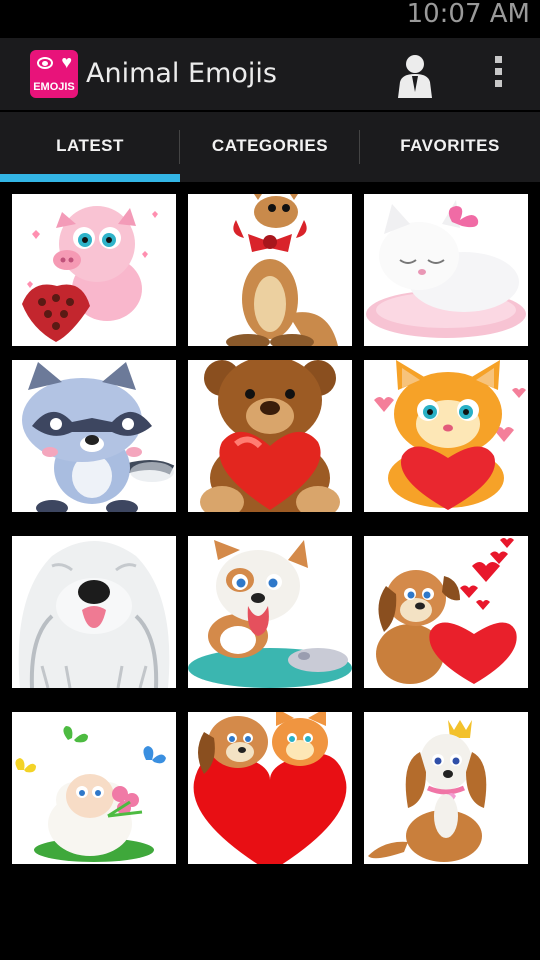 Image resolution: width=540 pixels, height=960 pixels. I want to click on account-icon, so click(415, 75).